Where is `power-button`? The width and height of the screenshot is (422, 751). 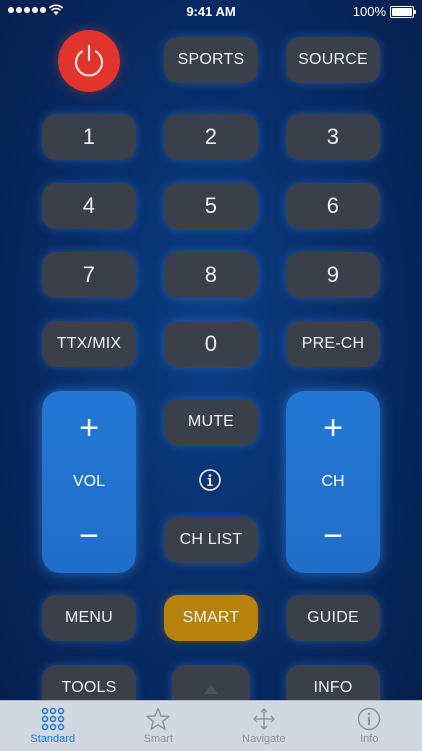
power-button is located at coordinates (89, 61).